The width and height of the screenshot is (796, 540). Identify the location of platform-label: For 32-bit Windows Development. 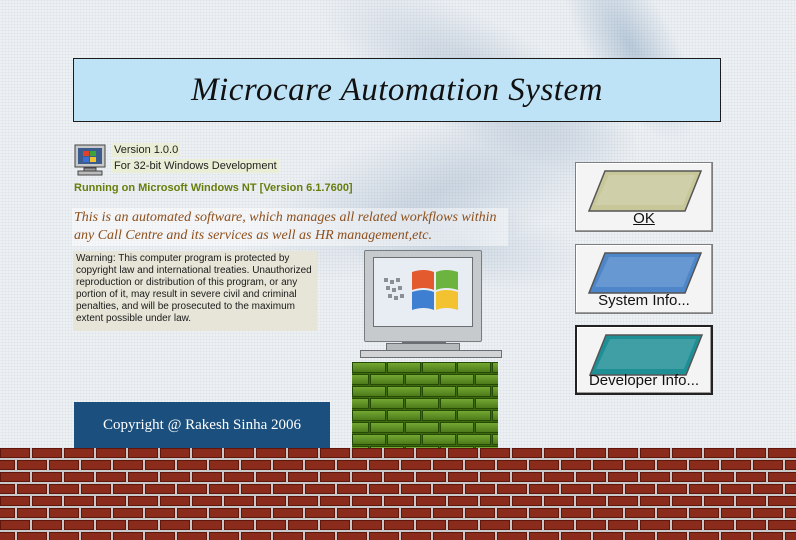
(195, 166).